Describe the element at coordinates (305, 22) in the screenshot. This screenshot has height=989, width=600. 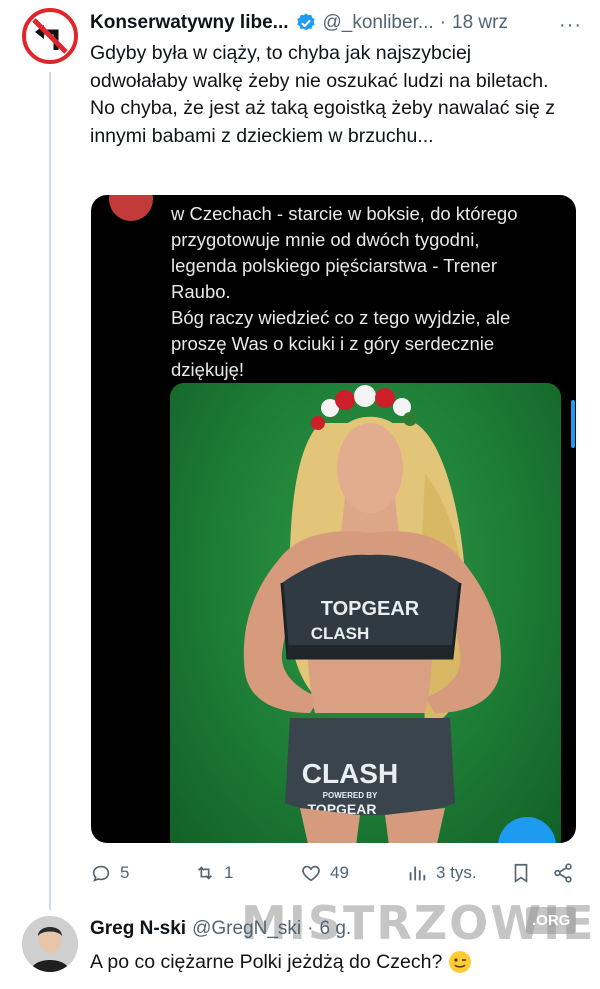
I see `verified-badge-icon` at that location.